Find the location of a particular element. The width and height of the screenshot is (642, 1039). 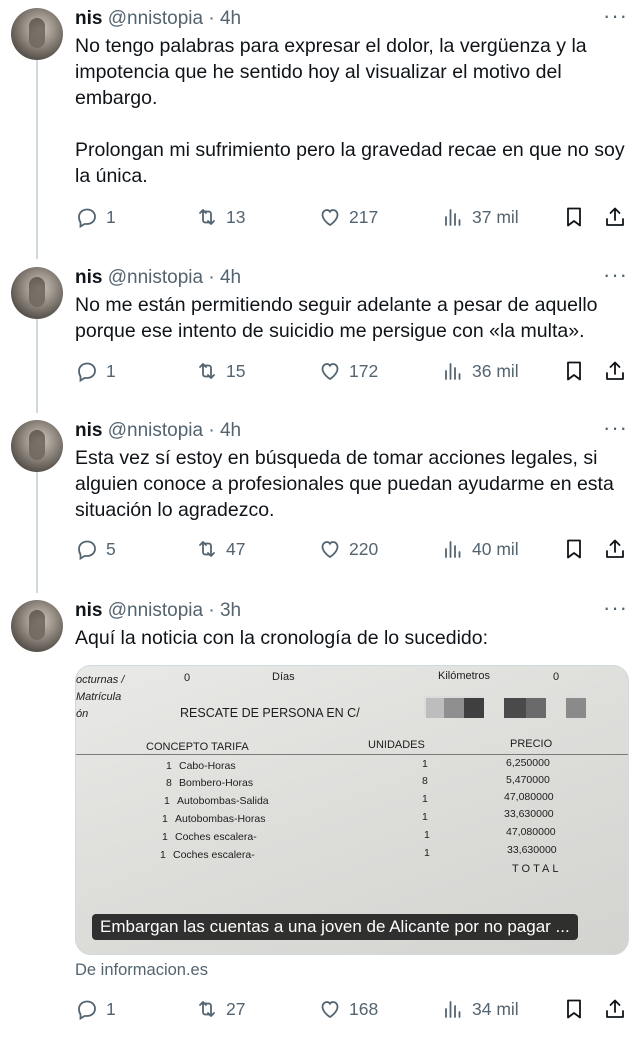

views-button: 34 mil is located at coordinates (480, 1009).